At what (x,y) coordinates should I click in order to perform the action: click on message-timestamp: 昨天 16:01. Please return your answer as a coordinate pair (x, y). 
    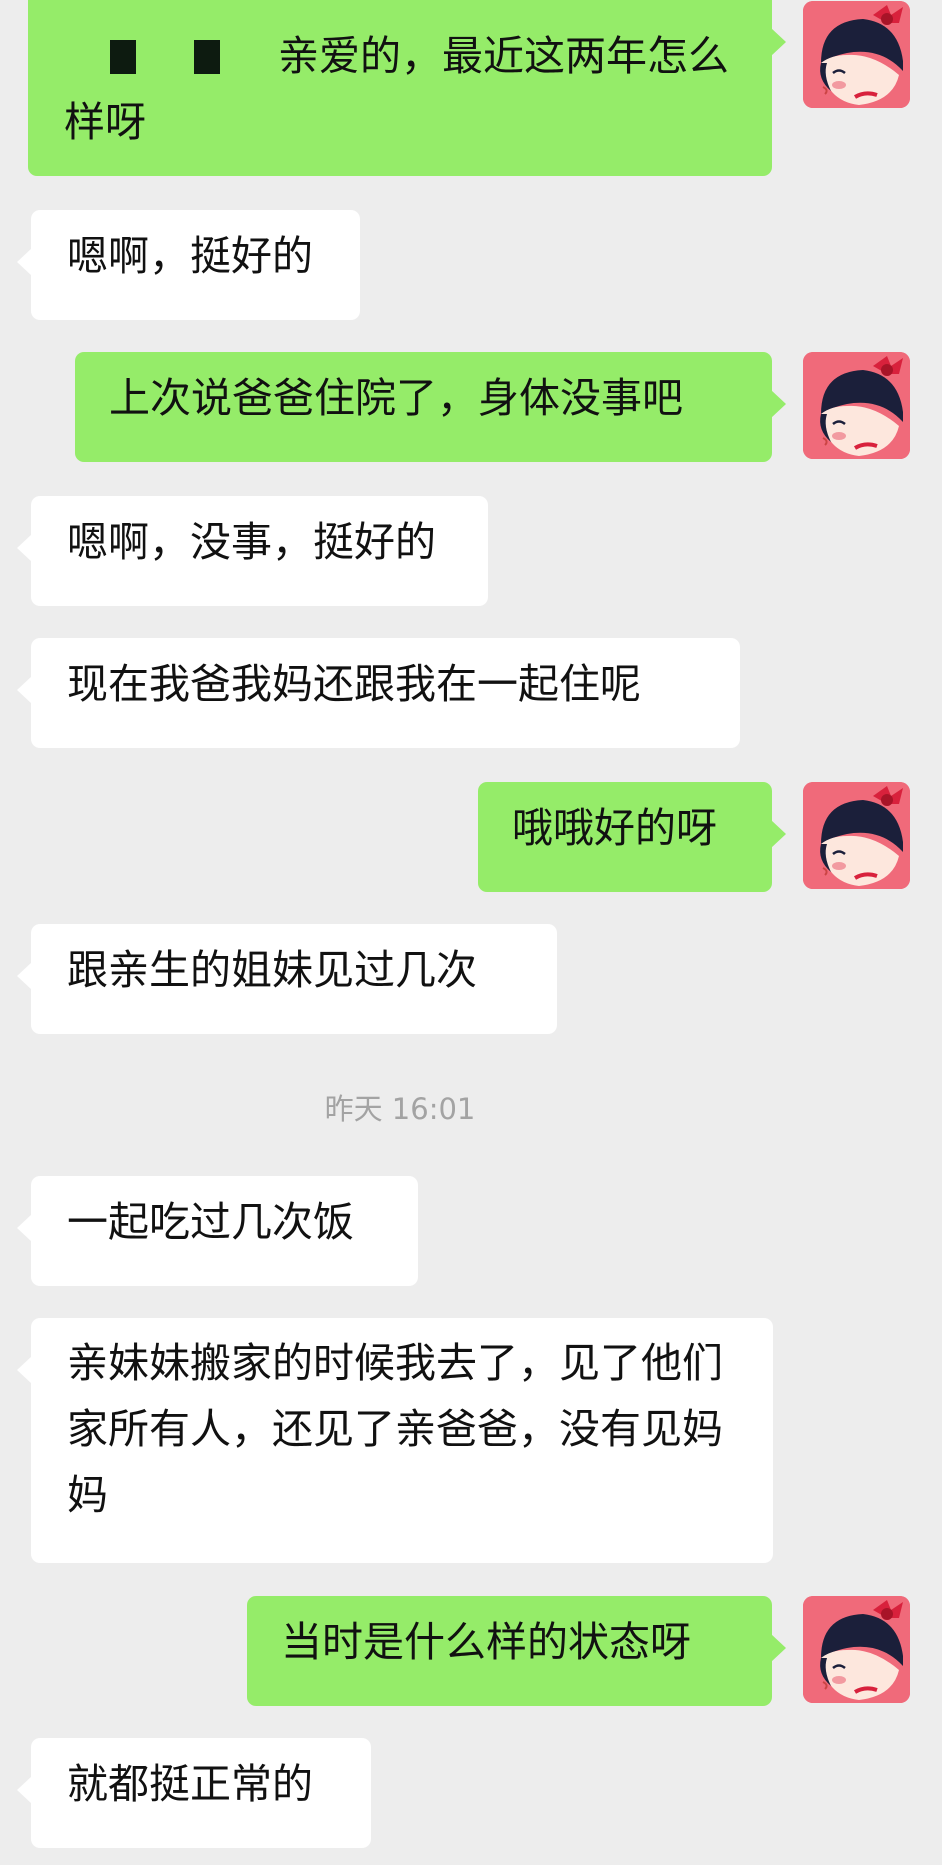
    Looking at the image, I should click on (400, 1109).